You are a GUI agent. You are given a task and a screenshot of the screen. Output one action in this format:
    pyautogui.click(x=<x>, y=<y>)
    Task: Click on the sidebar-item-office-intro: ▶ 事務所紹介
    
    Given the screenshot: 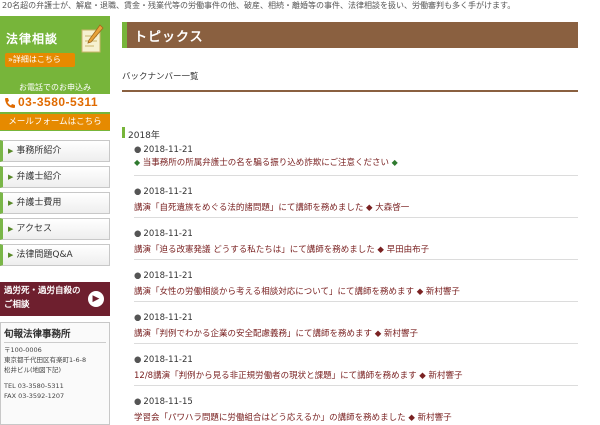 What is the action you would take?
    pyautogui.click(x=55, y=151)
    